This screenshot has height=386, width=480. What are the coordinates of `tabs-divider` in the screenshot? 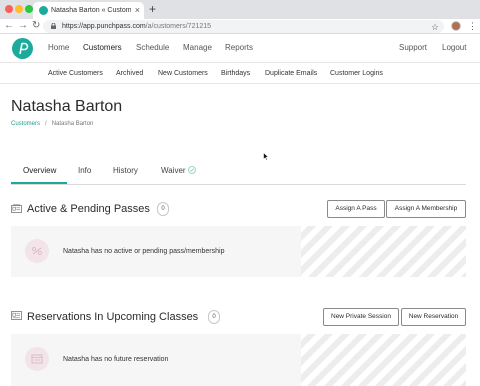 It's located at (238, 184).